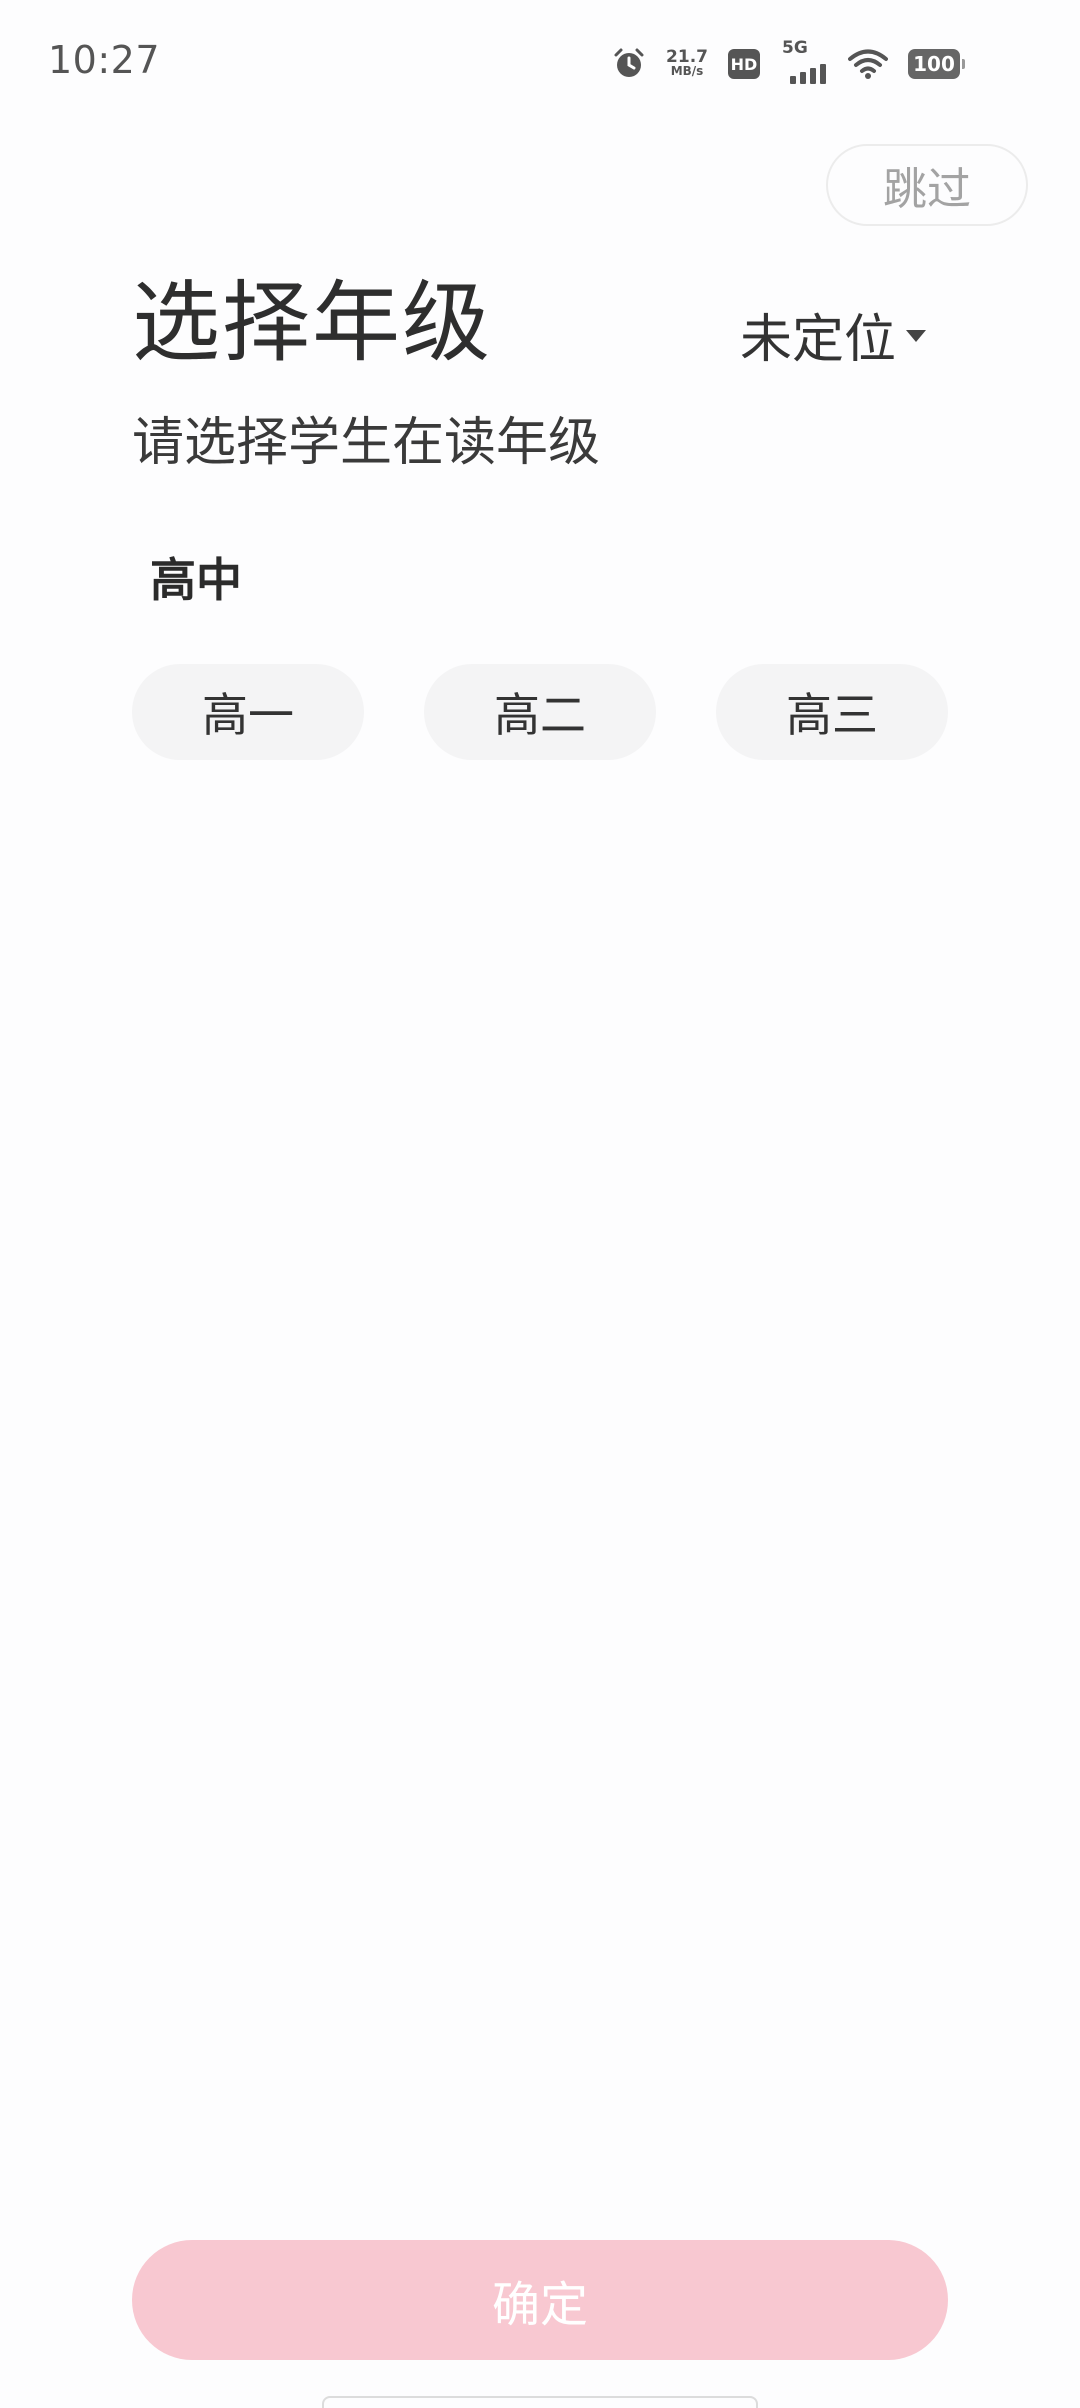 The width and height of the screenshot is (1080, 2408). Describe the element at coordinates (744, 64) in the screenshot. I see `hd-icon: HD` at that location.